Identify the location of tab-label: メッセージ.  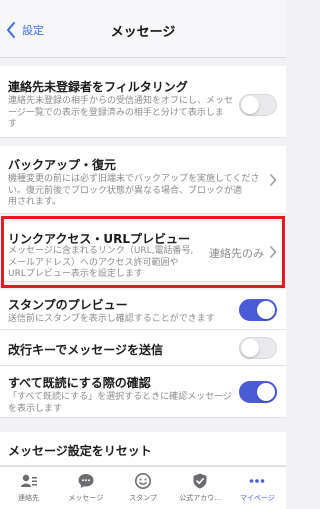
(86, 498).